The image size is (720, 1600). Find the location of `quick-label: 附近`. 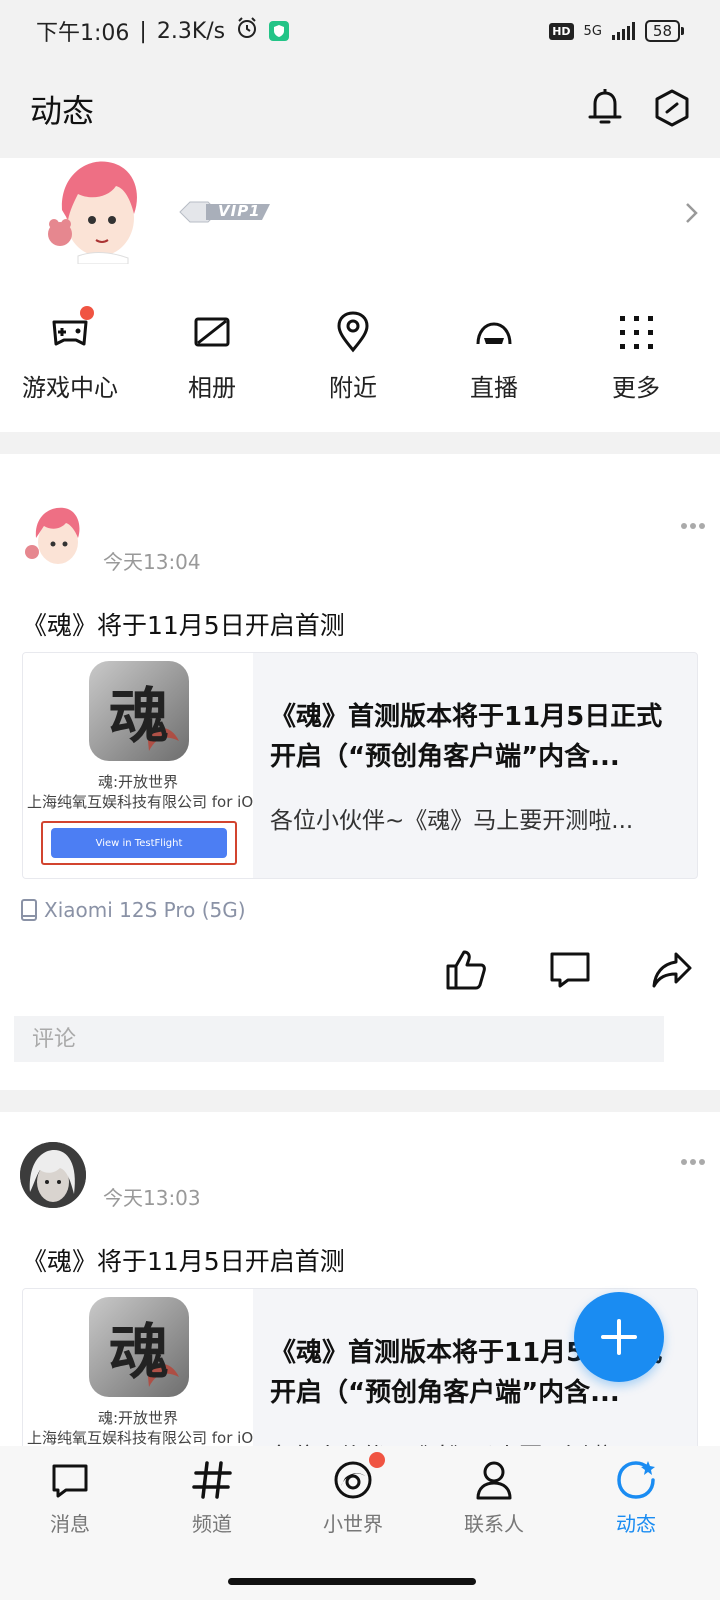

quick-label: 附近 is located at coordinates (353, 388).